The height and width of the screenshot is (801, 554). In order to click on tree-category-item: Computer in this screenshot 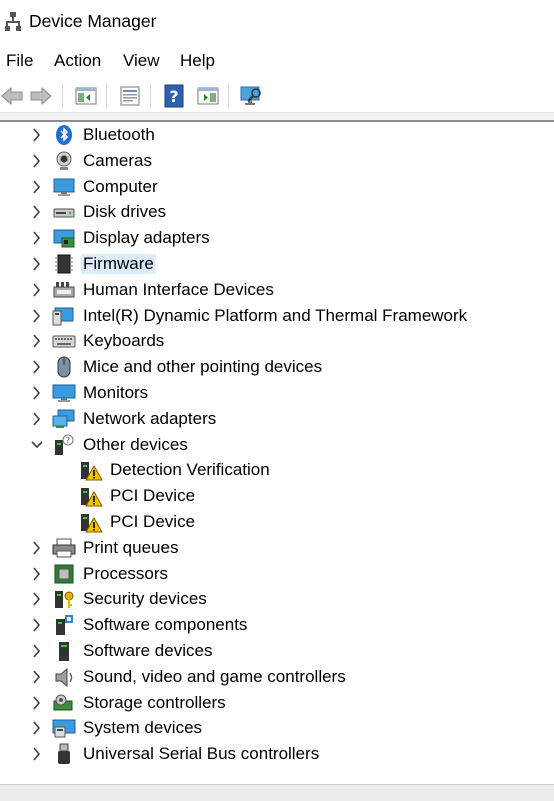, I will do `click(277, 187)`.